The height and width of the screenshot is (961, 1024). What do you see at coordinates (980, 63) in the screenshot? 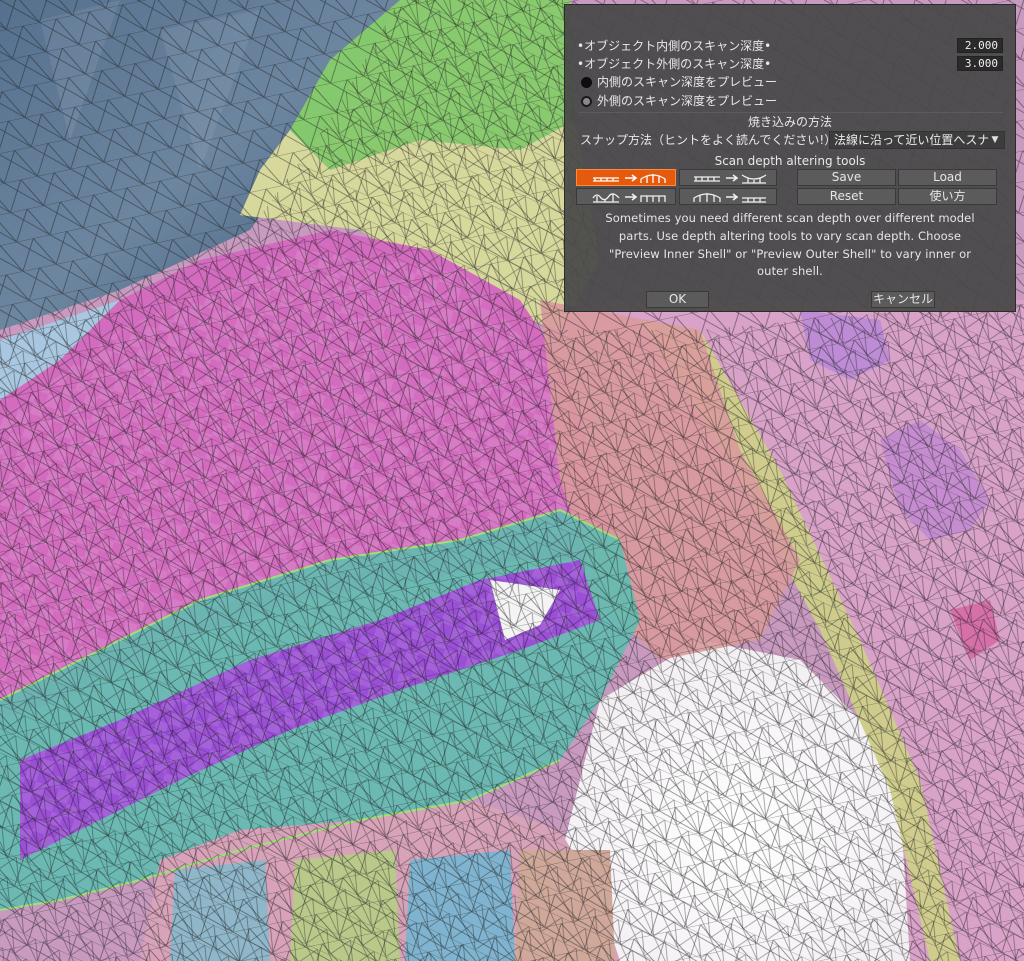
I see `outer-scan-depth-input: 3.000` at bounding box center [980, 63].